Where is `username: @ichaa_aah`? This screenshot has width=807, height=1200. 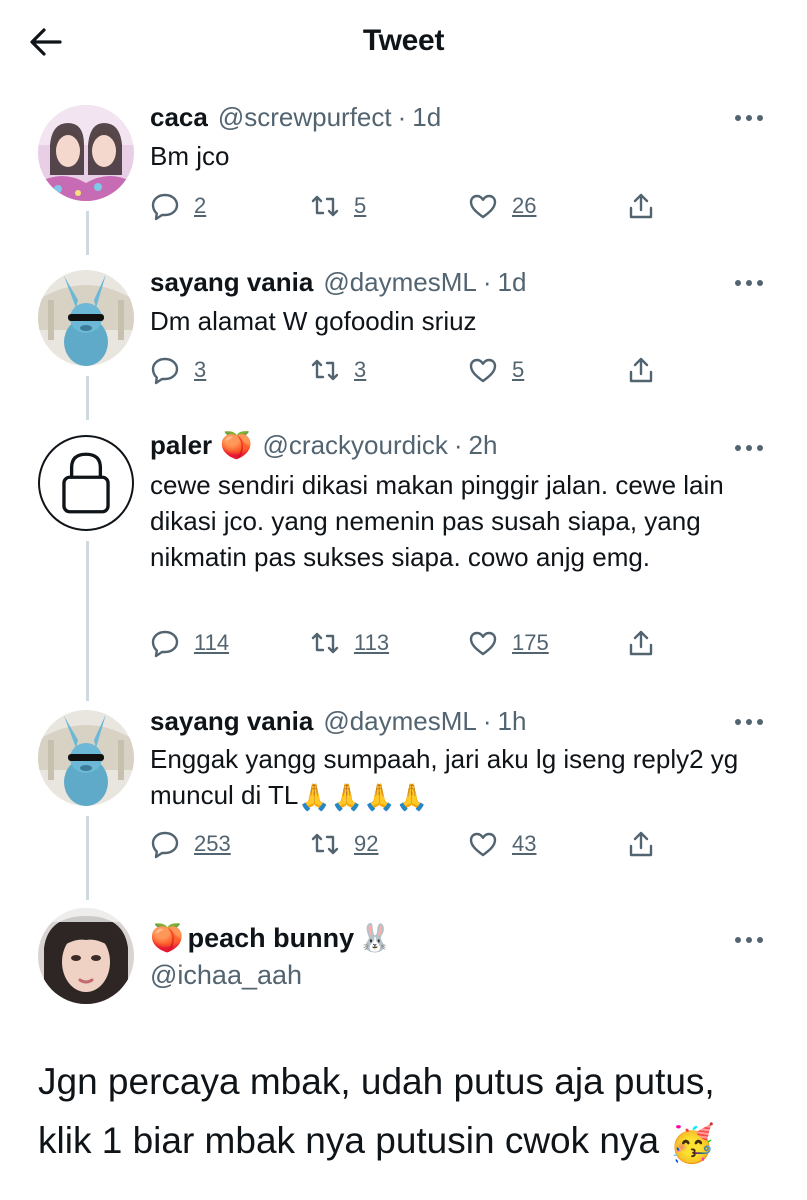 username: @ichaa_aah is located at coordinates (226, 975).